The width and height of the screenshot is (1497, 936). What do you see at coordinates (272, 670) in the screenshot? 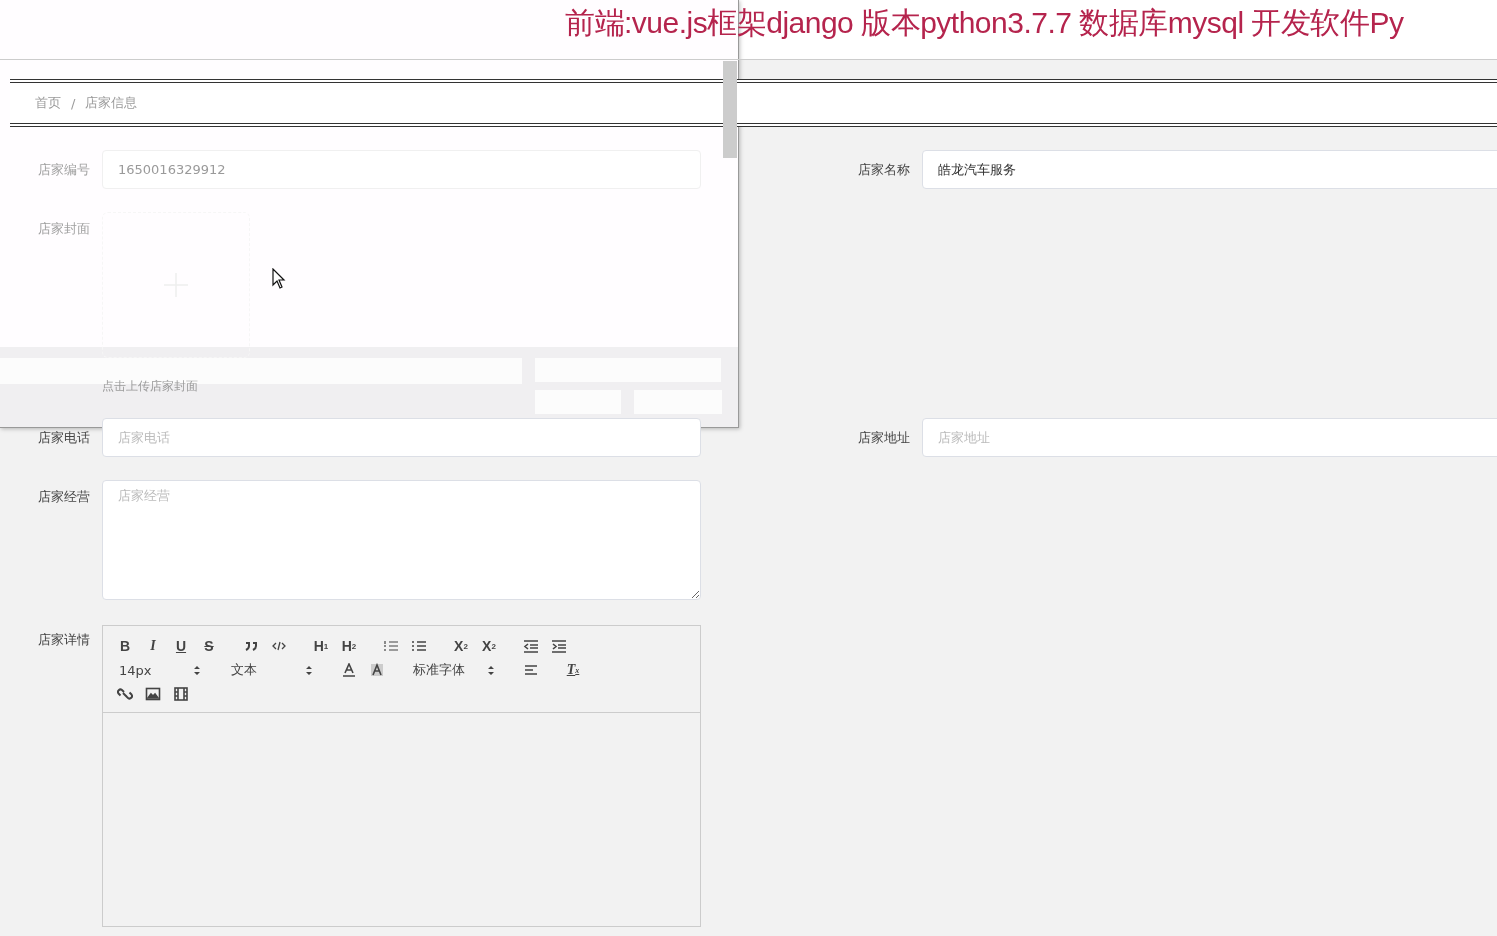
I see `format-select: 文本` at bounding box center [272, 670].